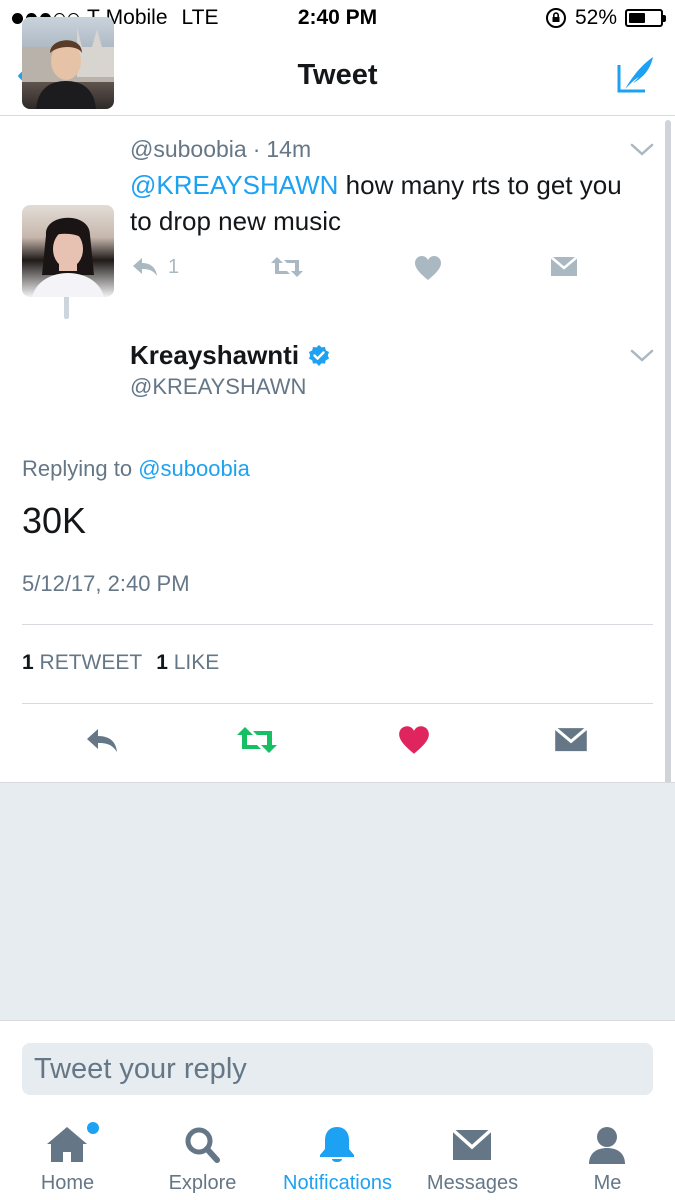  I want to click on retweet-stat: 1 RETWEET, so click(82, 663).